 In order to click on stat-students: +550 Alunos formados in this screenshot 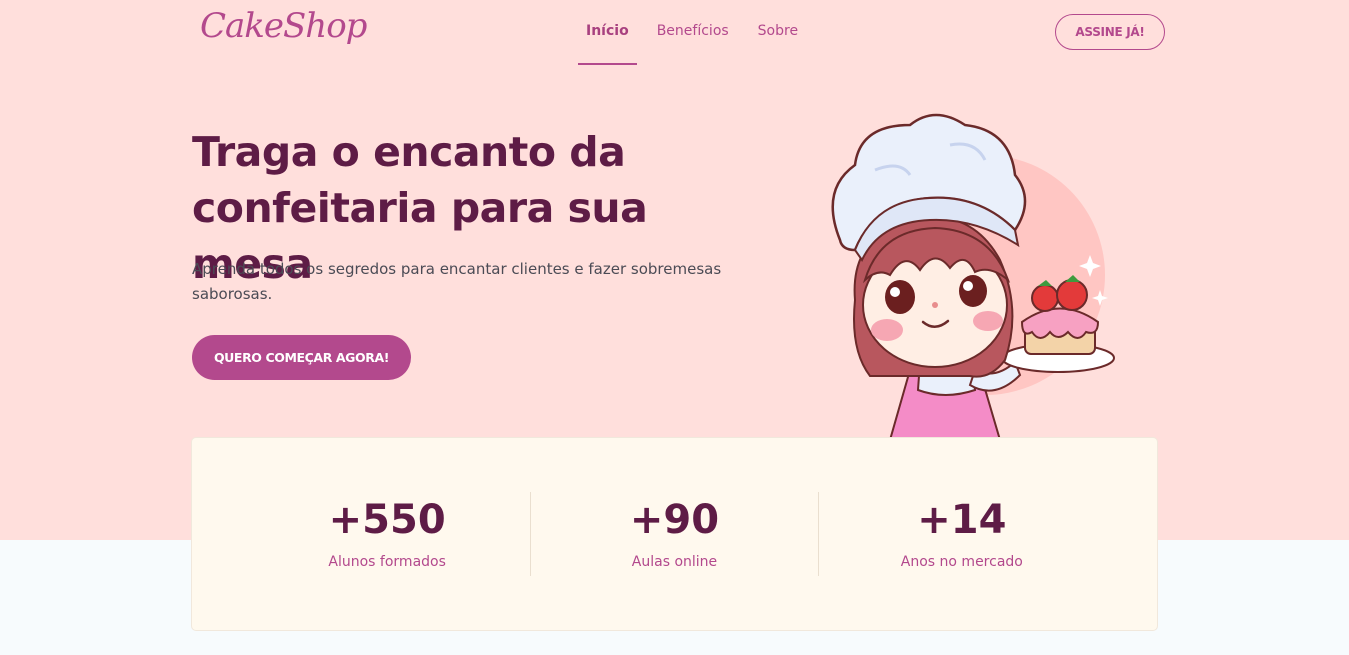, I will do `click(388, 534)`.